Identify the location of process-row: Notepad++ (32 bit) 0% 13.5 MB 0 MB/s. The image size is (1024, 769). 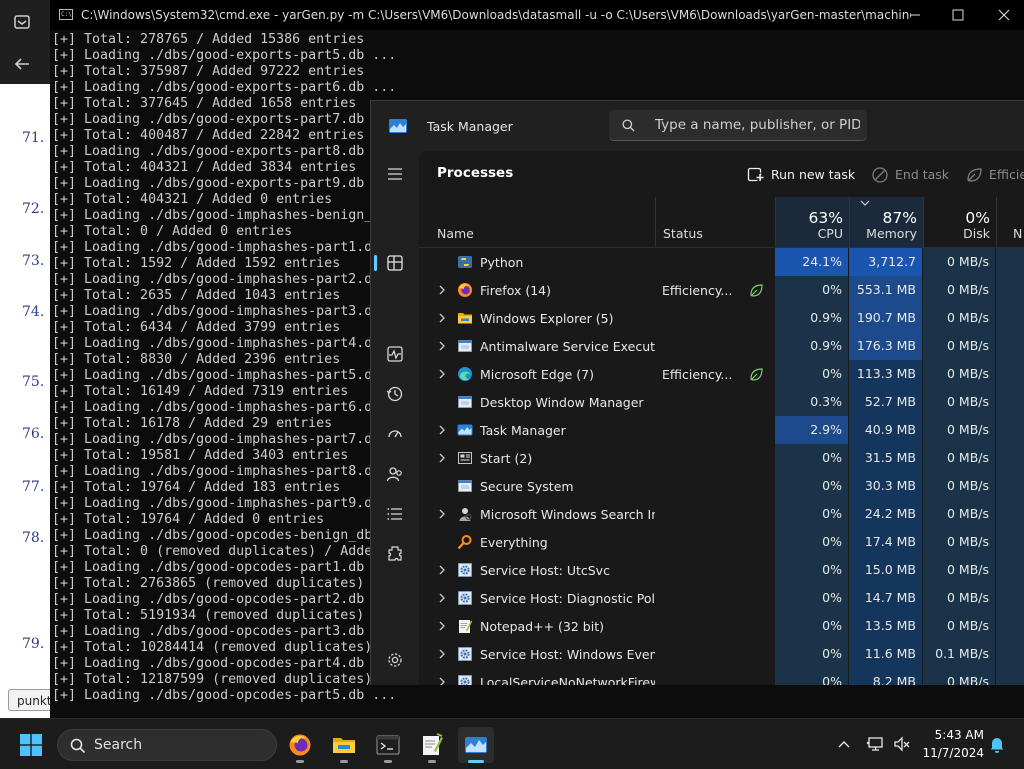
(721, 626).